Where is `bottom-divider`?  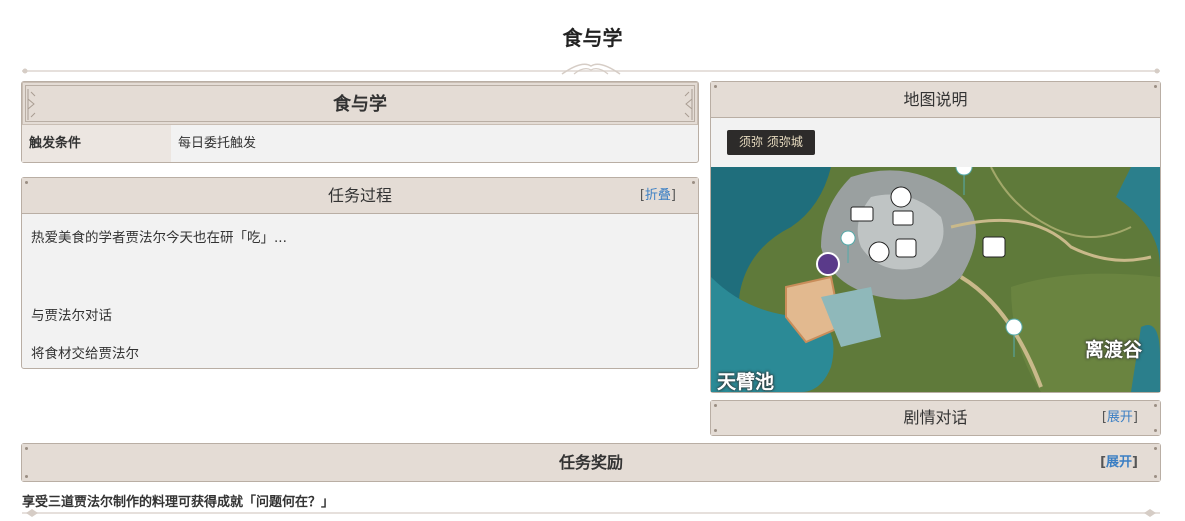 bottom-divider is located at coordinates (591, 513).